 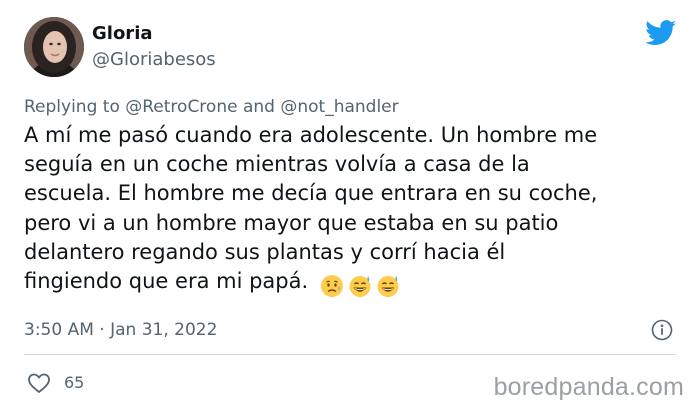 What do you see at coordinates (72, 107) in the screenshot?
I see `reply-prefix: Replying to` at bounding box center [72, 107].